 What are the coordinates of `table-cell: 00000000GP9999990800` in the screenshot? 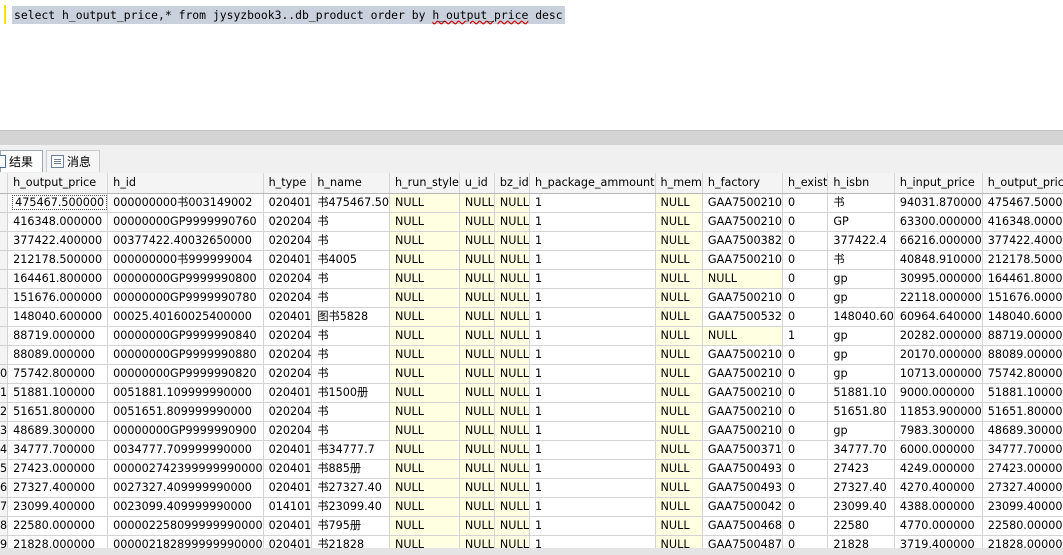 It's located at (185, 279).